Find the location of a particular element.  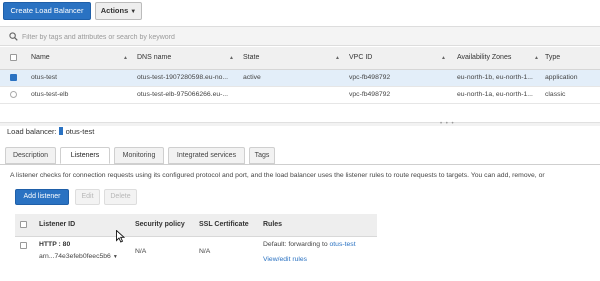

add-listener-button: Add listener is located at coordinates (42, 197).